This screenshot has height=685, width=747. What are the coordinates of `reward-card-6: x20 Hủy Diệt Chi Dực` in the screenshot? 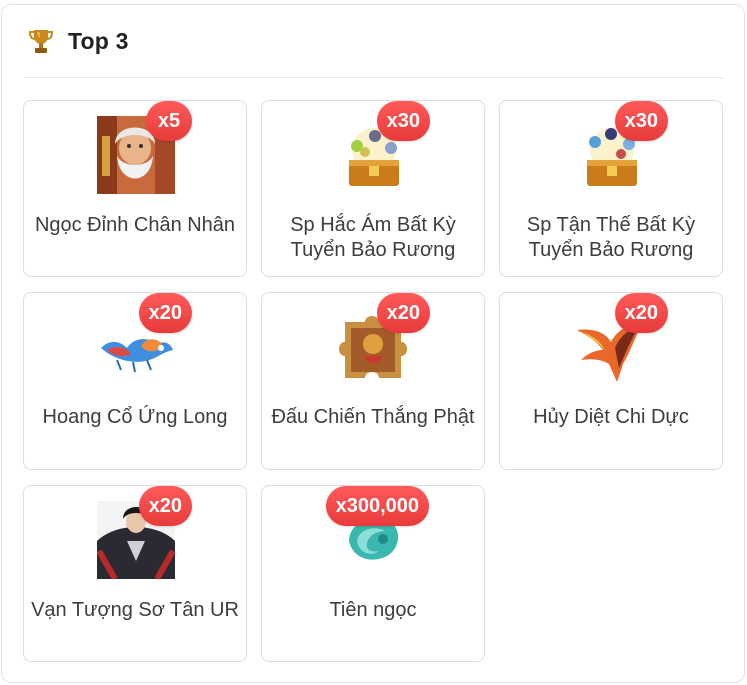 It's located at (611, 381).